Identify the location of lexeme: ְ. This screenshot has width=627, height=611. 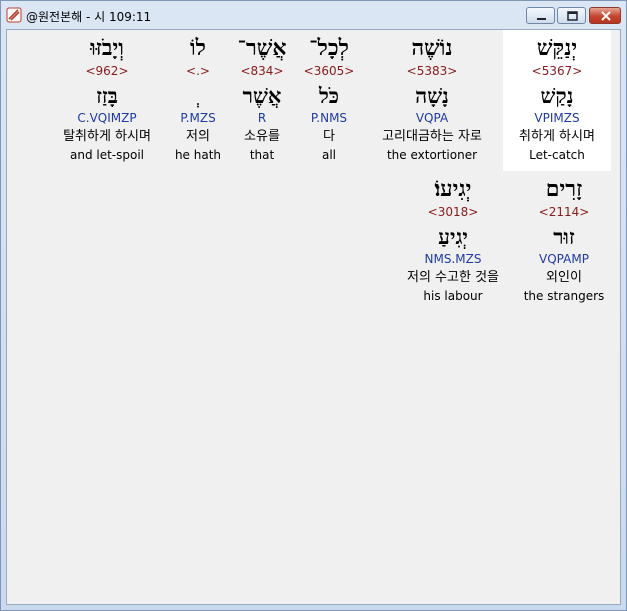
(198, 96).